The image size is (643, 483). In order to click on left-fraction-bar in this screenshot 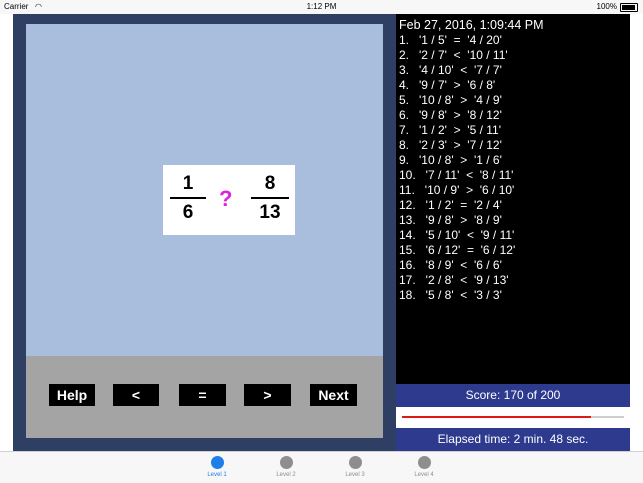, I will do `click(188, 198)`.